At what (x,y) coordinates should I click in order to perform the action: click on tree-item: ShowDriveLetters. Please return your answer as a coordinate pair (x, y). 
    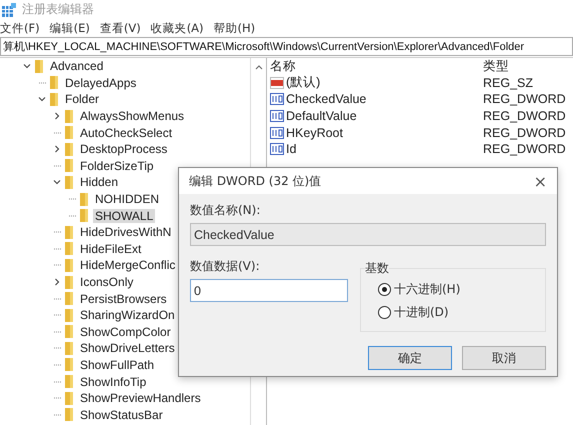
    Looking at the image, I should click on (127, 348).